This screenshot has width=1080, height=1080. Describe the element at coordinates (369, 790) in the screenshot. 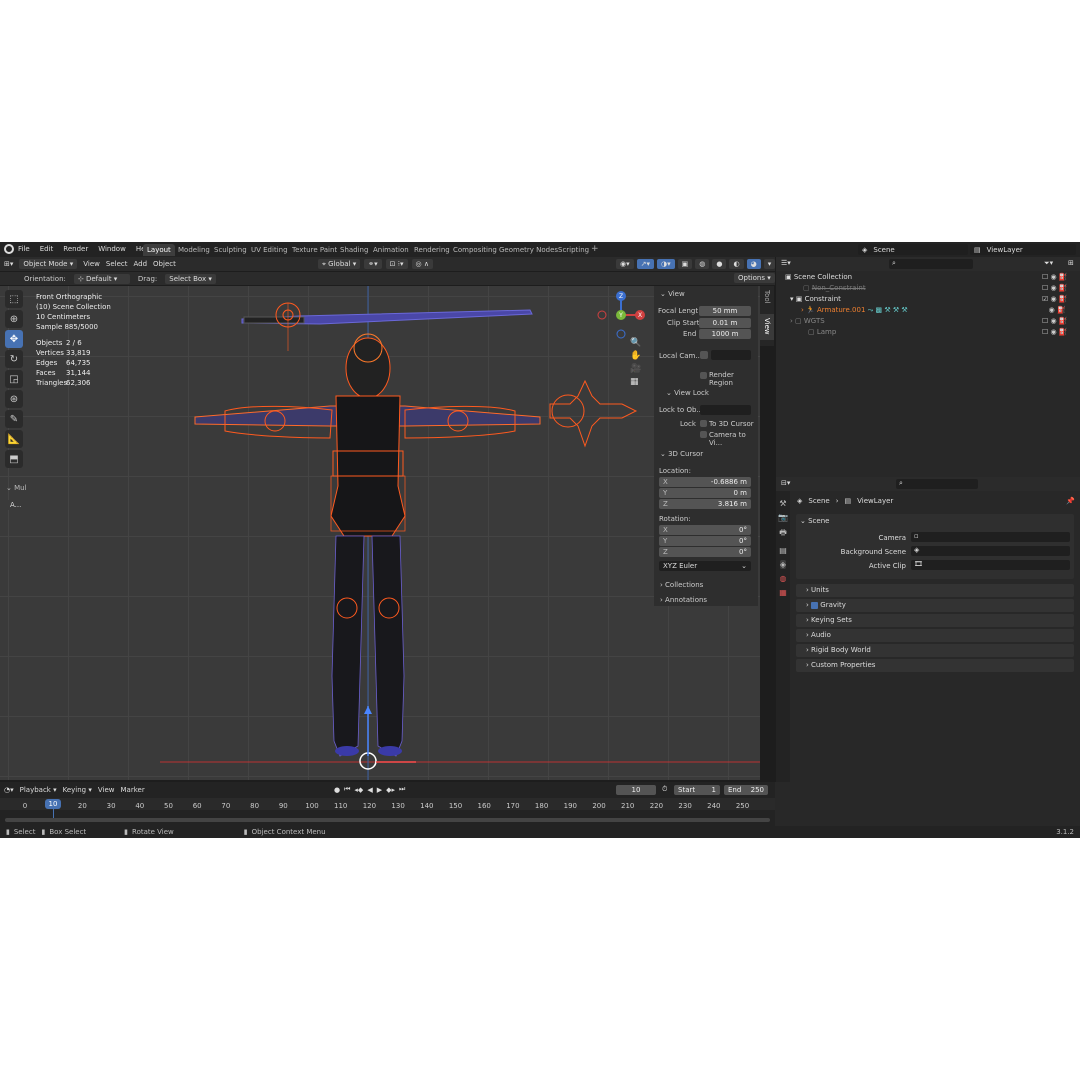

I see `play-reverse-icon: ◀` at that location.